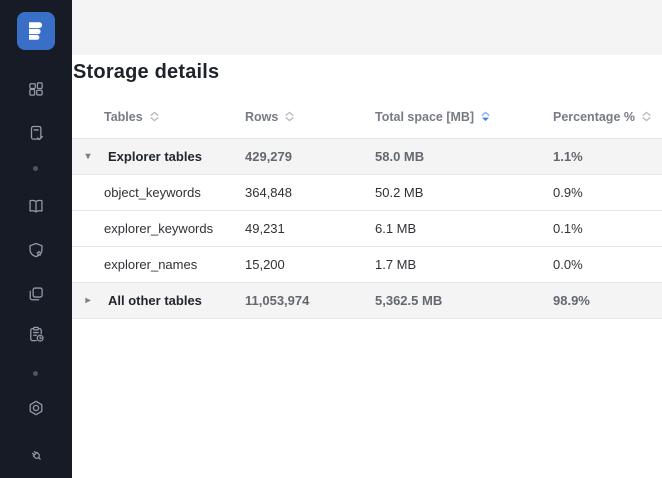 Image resolution: width=662 pixels, height=478 pixels. Describe the element at coordinates (159, 228) in the screenshot. I see `cell-table-name: explorer_keywords` at that location.